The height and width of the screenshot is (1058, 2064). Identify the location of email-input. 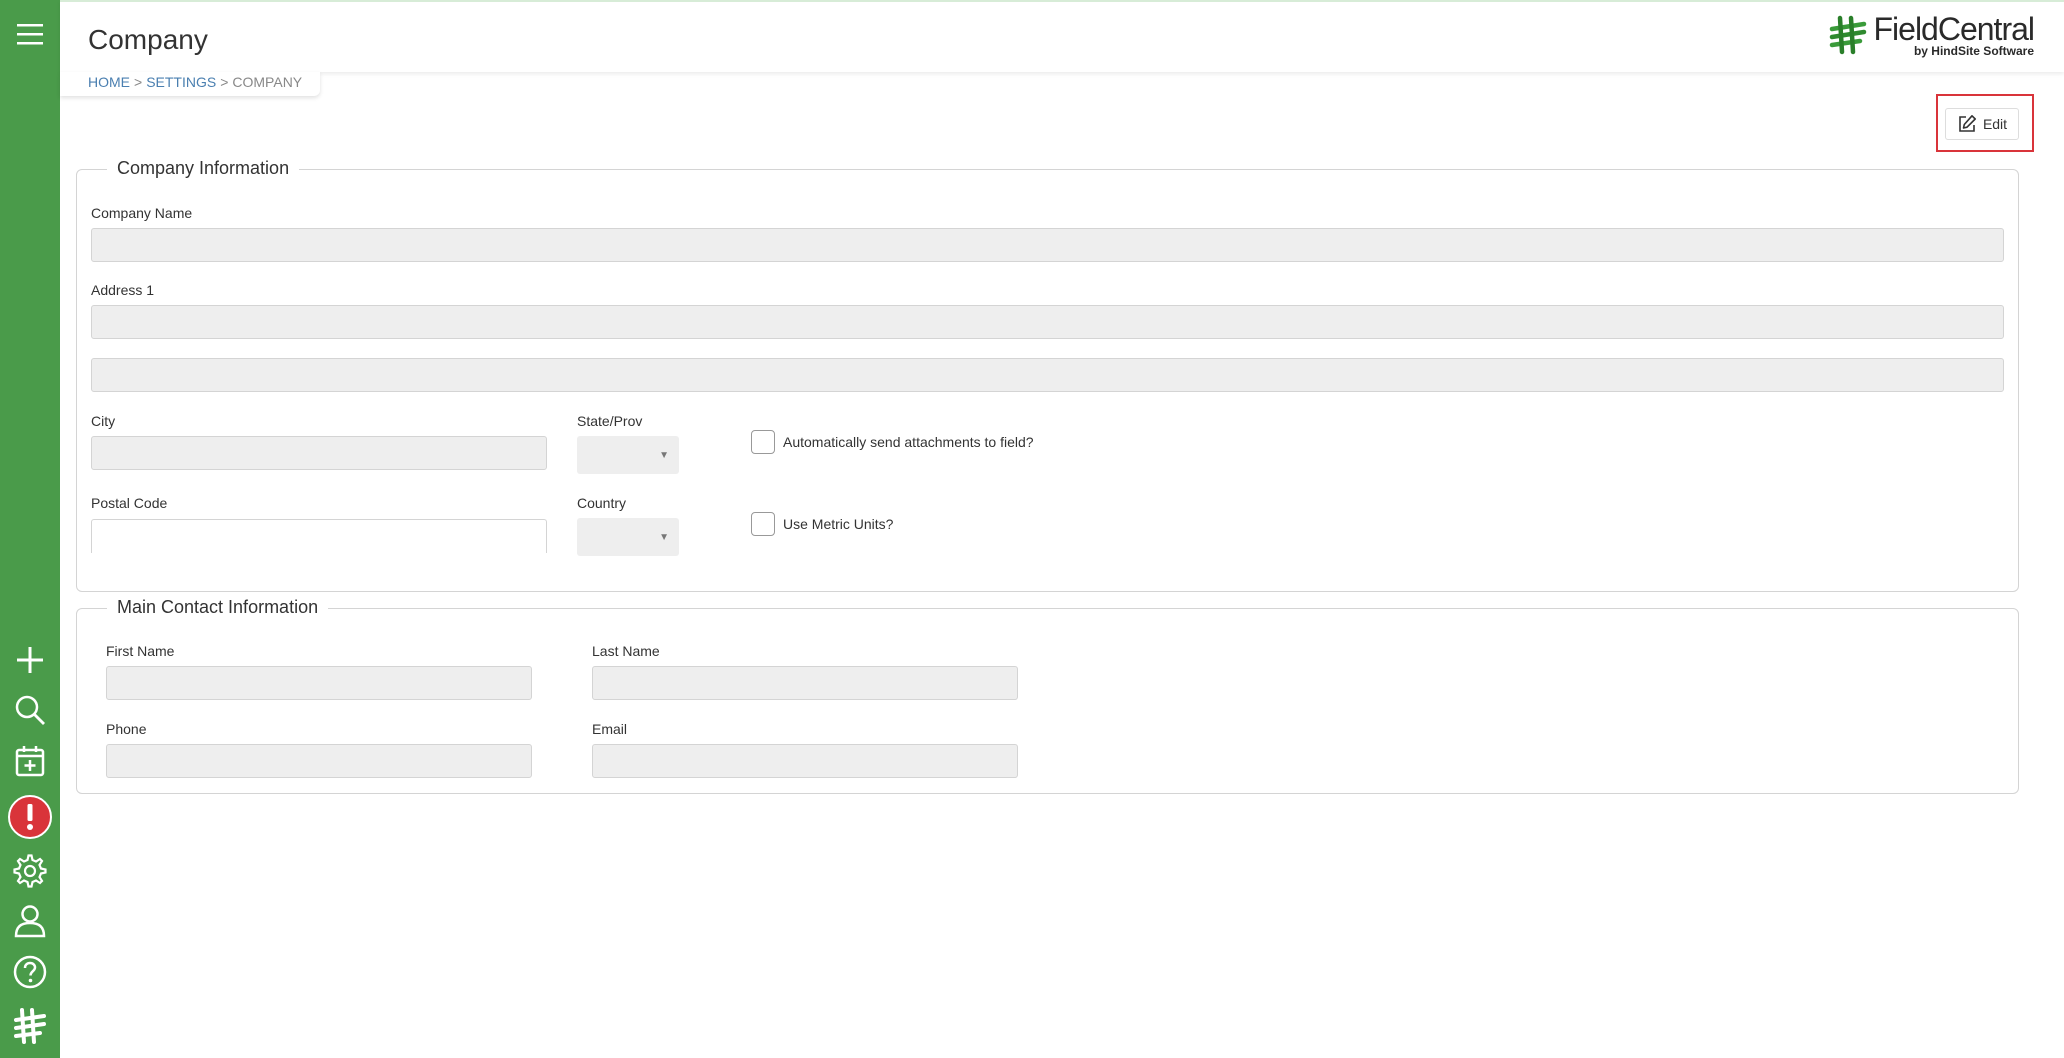
(805, 761).